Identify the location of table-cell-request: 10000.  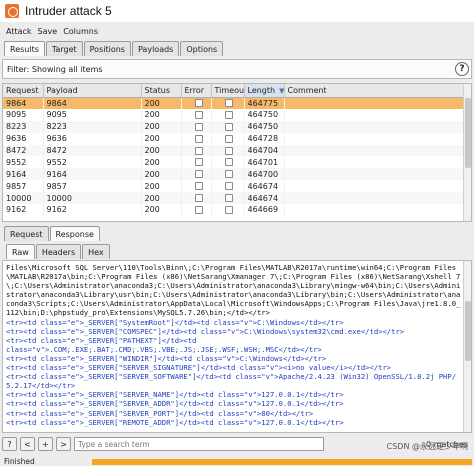
(23, 198).